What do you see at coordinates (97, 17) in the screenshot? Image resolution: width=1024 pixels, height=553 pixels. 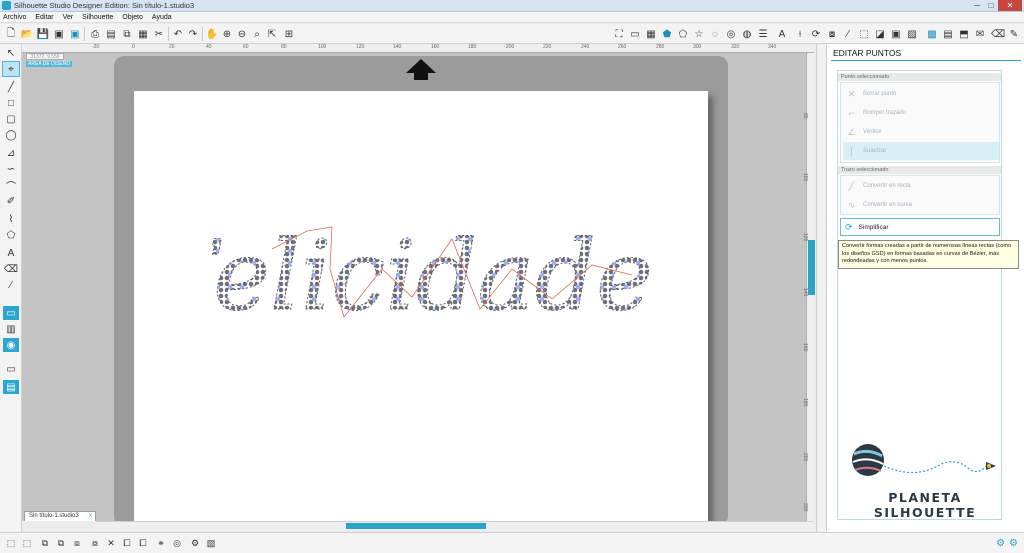 I see `menu-silhouette: Silhouette` at bounding box center [97, 17].